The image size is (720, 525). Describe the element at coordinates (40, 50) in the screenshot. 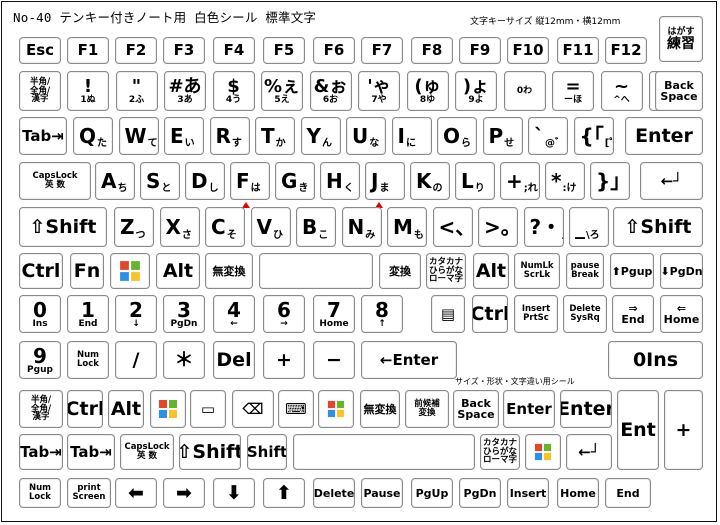

I see `key-esc: Esc` at that location.